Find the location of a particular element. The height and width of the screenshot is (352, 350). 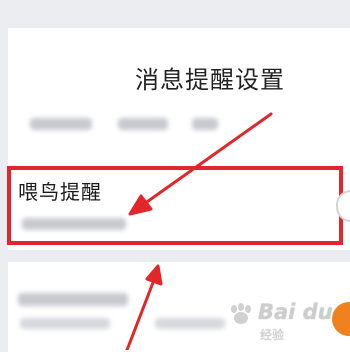

arrow-line-secondary is located at coordinates (140, 314).